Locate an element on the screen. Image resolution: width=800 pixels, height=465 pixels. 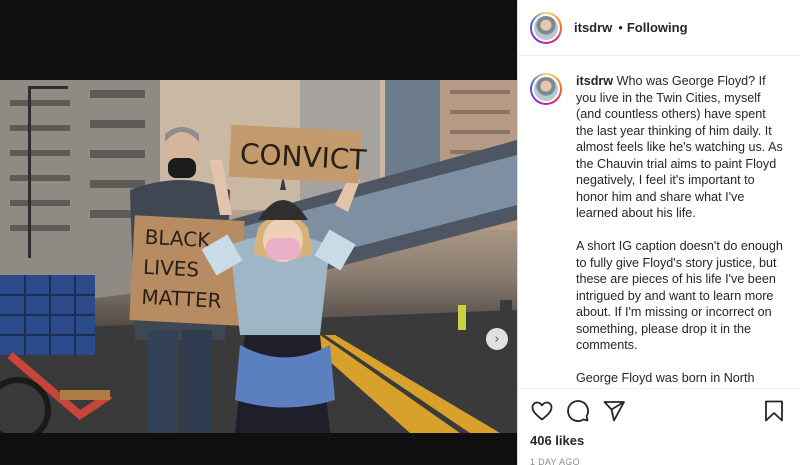
avatar is located at coordinates (546, 27).